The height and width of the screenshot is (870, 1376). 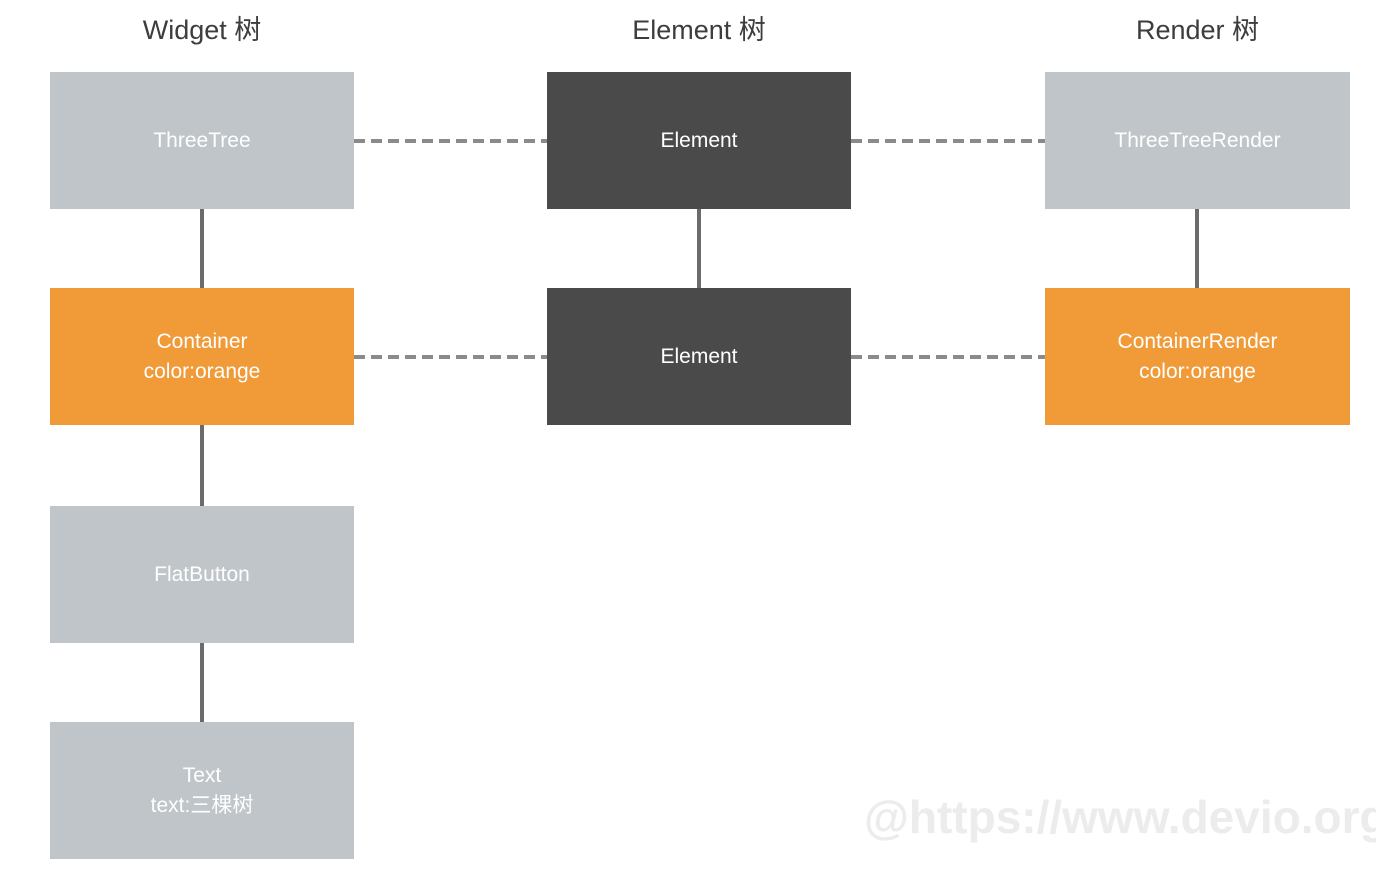 What do you see at coordinates (202, 465) in the screenshot?
I see `connector-widget-container-flatbutton` at bounding box center [202, 465].